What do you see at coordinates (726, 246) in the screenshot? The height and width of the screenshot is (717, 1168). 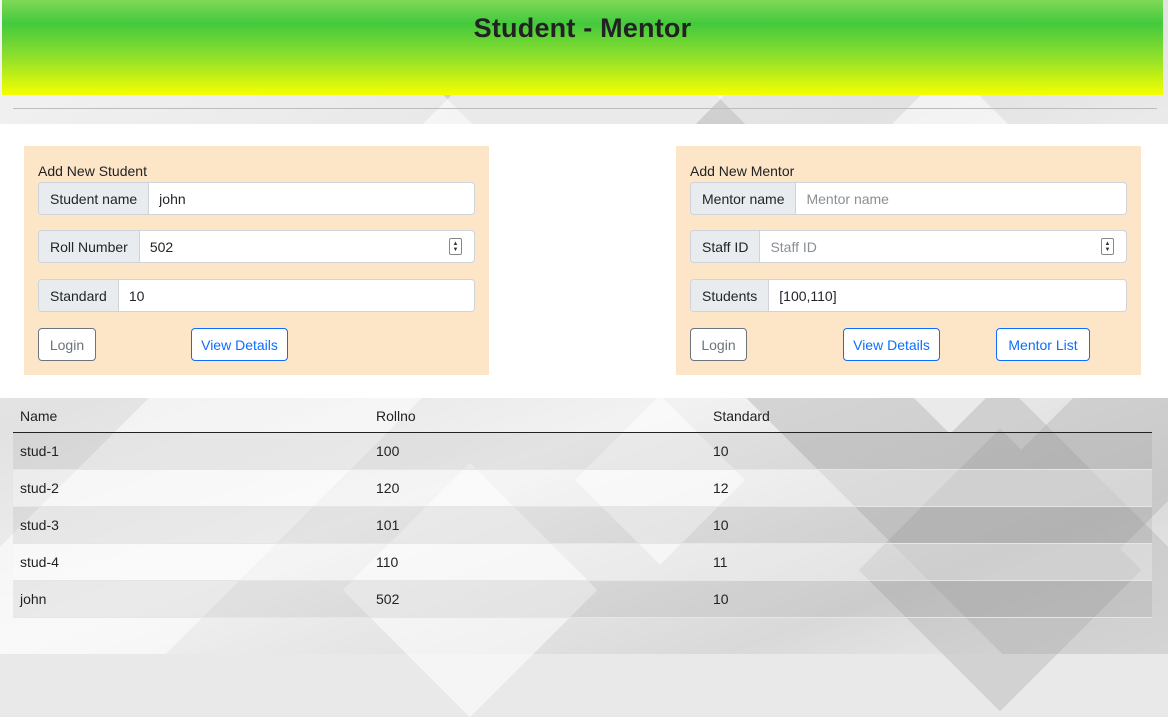 I see `staff-id-label: Staff ID` at bounding box center [726, 246].